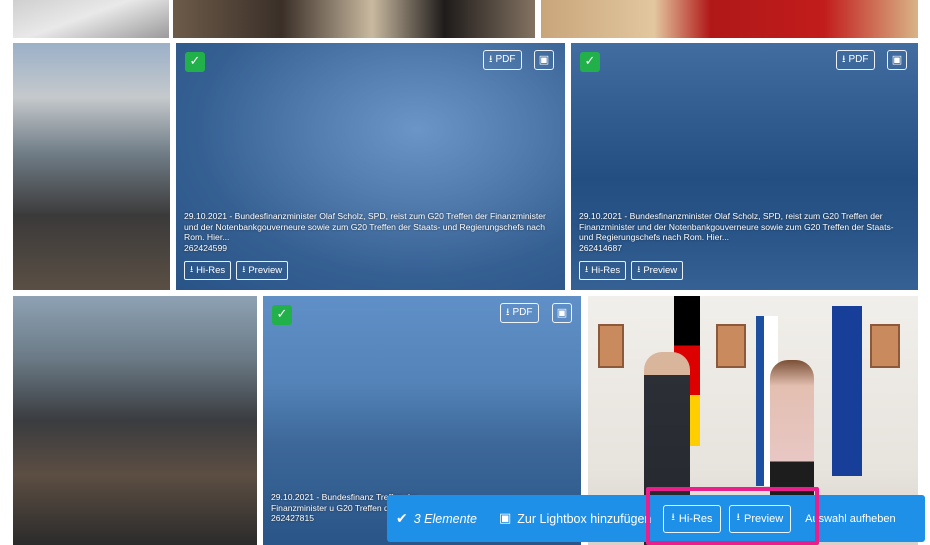 This screenshot has height=545, width=930. Describe the element at coordinates (847, 391) in the screenshot. I see `flag-eu` at that location.